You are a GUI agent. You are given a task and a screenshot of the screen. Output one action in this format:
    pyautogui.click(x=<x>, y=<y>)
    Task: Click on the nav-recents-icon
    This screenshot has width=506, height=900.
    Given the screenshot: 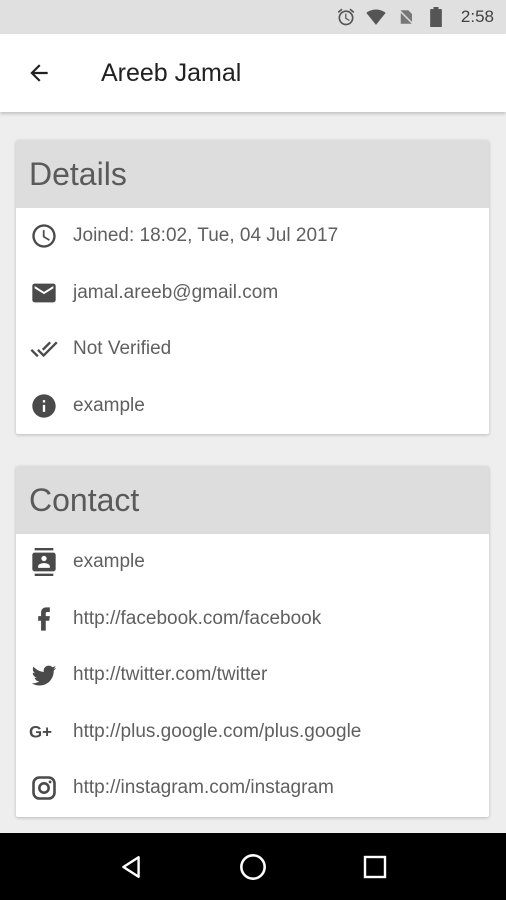 What is the action you would take?
    pyautogui.click(x=375, y=866)
    